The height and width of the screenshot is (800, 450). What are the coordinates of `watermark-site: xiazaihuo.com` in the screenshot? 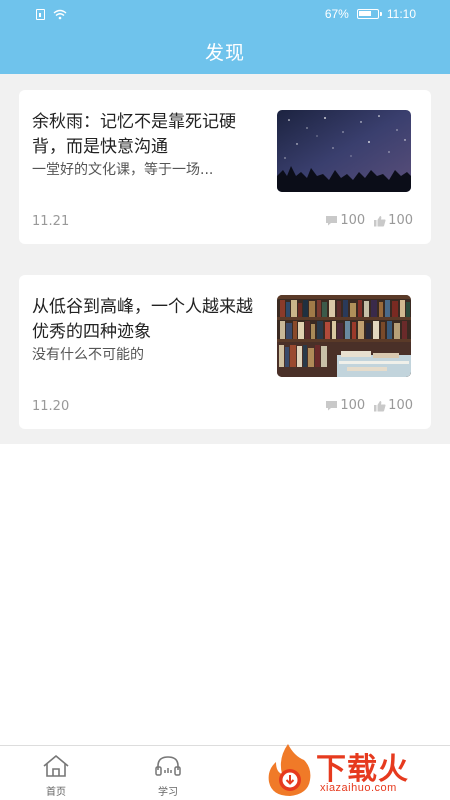 It's located at (358, 788).